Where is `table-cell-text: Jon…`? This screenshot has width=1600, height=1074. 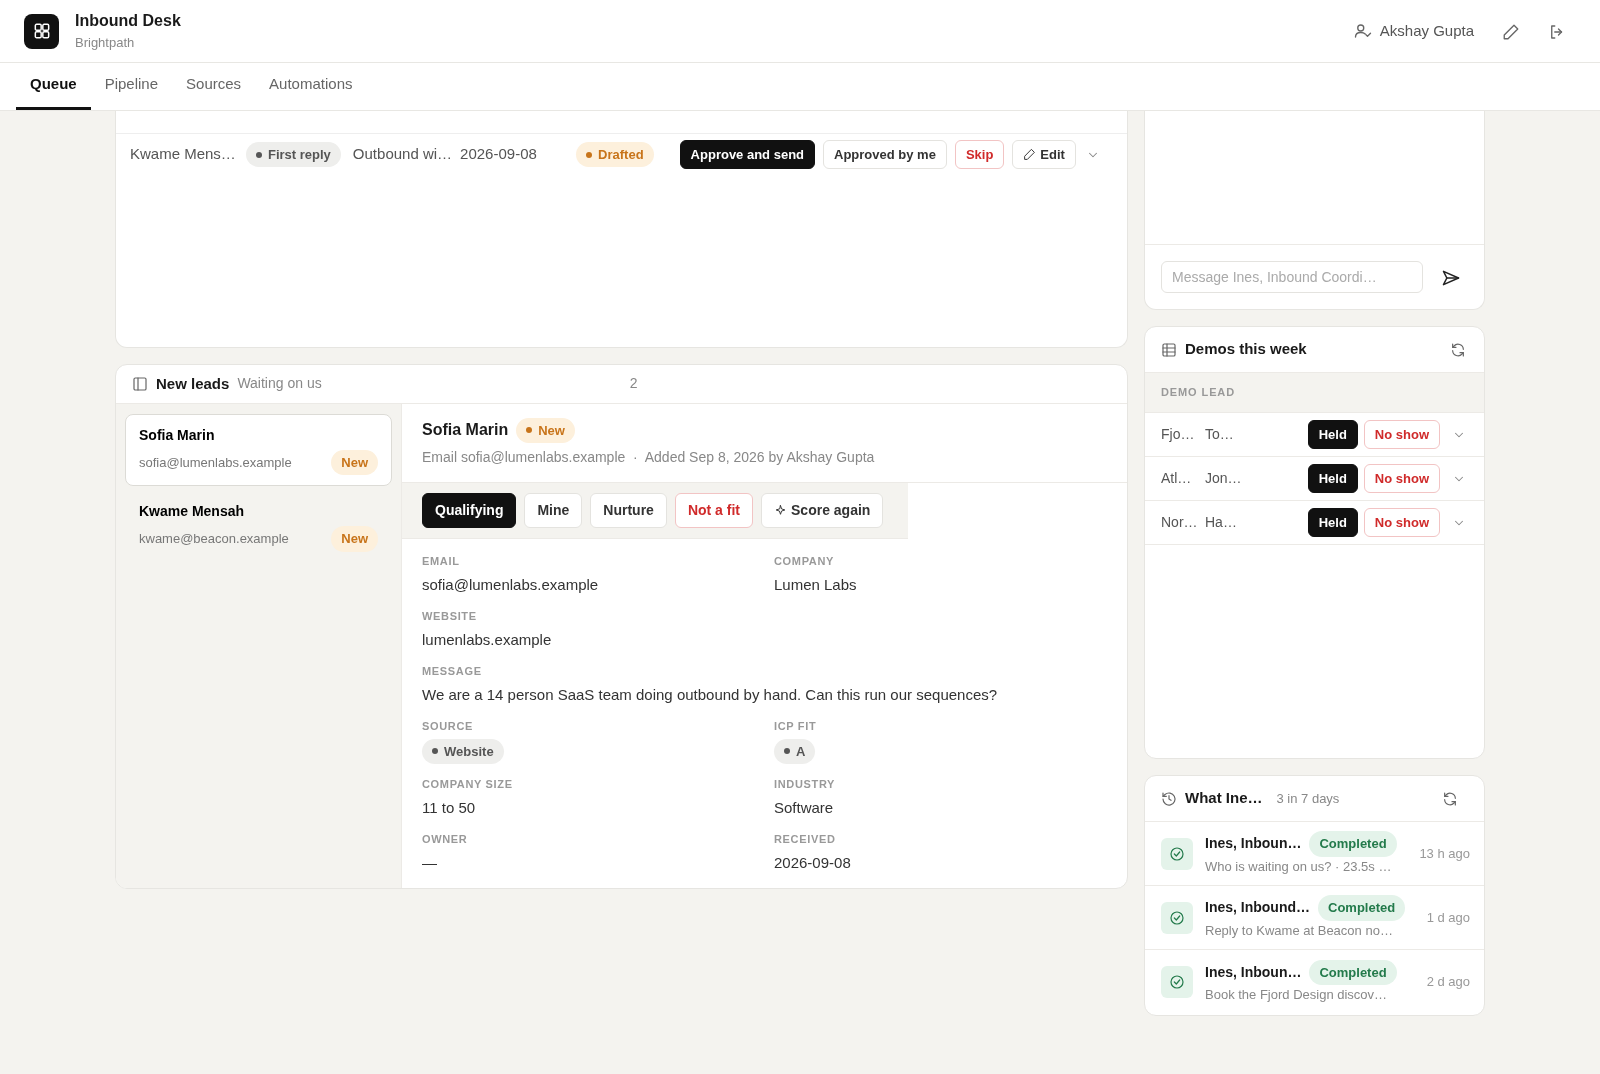 table-cell-text: Jon… is located at coordinates (1224, 478).